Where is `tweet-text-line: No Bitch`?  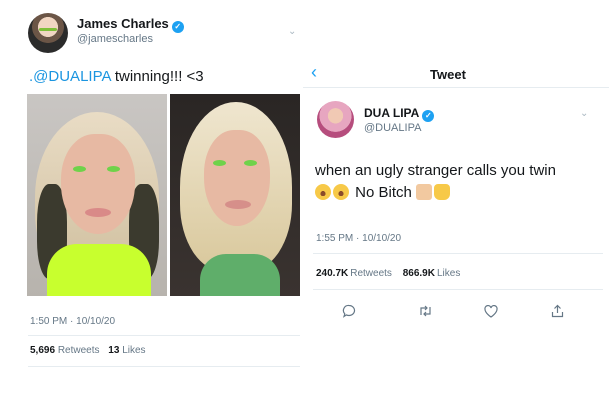
tweet-text-line: No Bitch is located at coordinates (457, 193).